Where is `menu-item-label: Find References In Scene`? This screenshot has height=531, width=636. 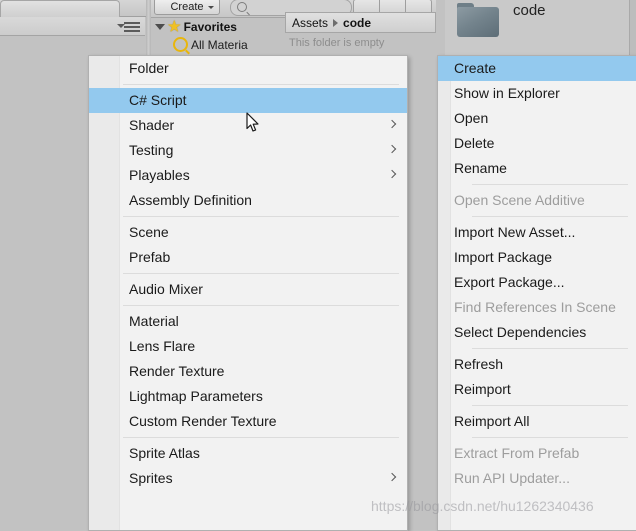
menu-item-label: Find References In Scene is located at coordinates (535, 307).